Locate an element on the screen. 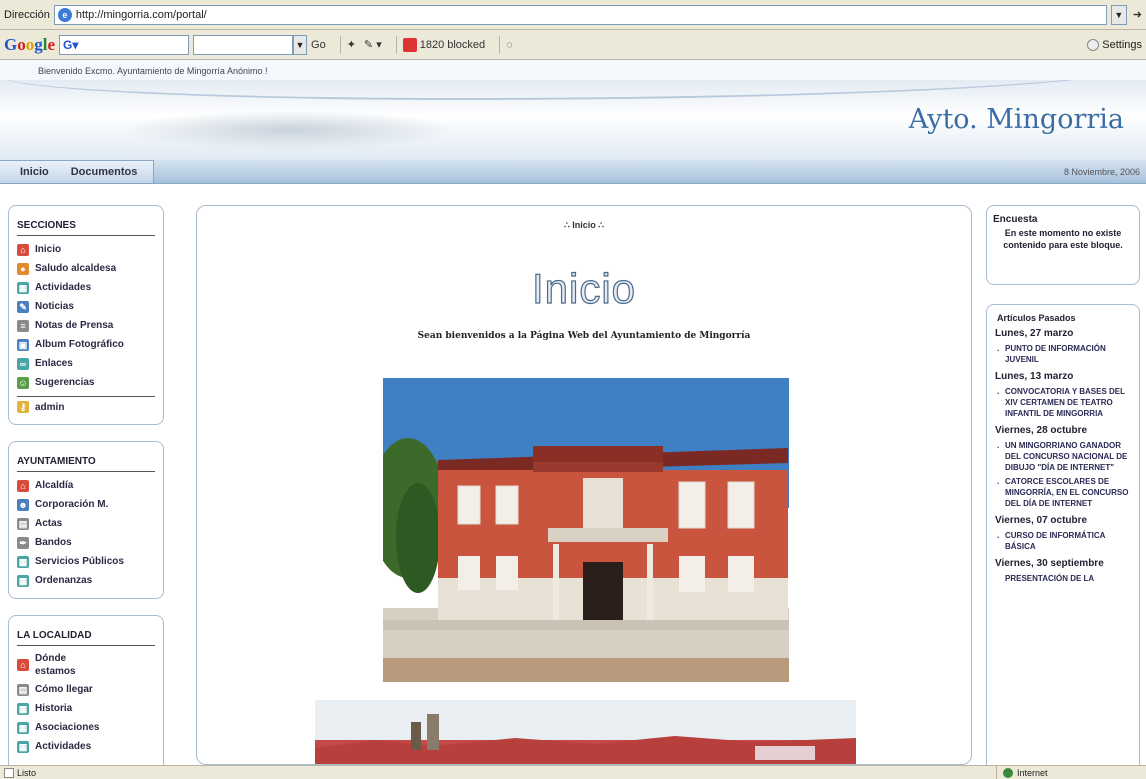  popup-blocker-icon is located at coordinates (409, 44).